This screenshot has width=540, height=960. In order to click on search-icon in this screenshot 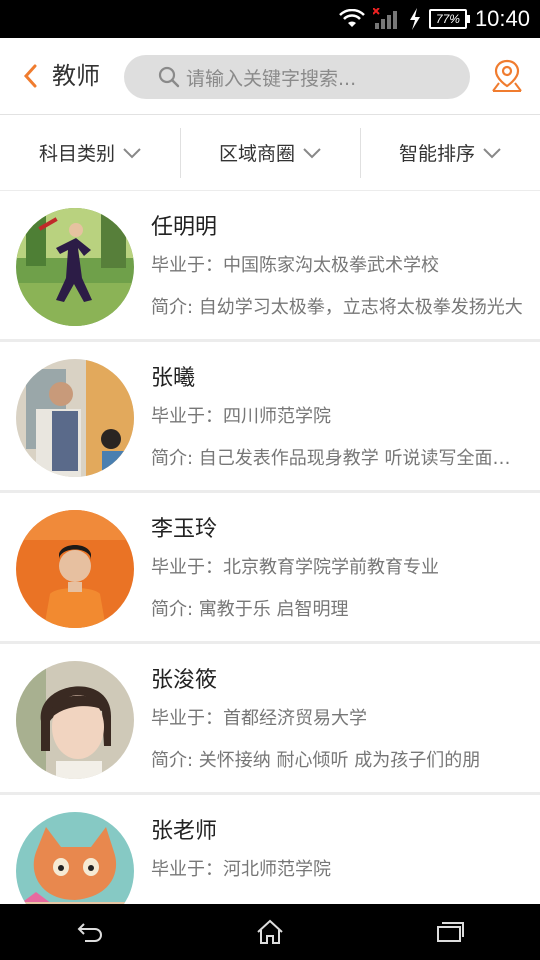, I will do `click(169, 77)`.